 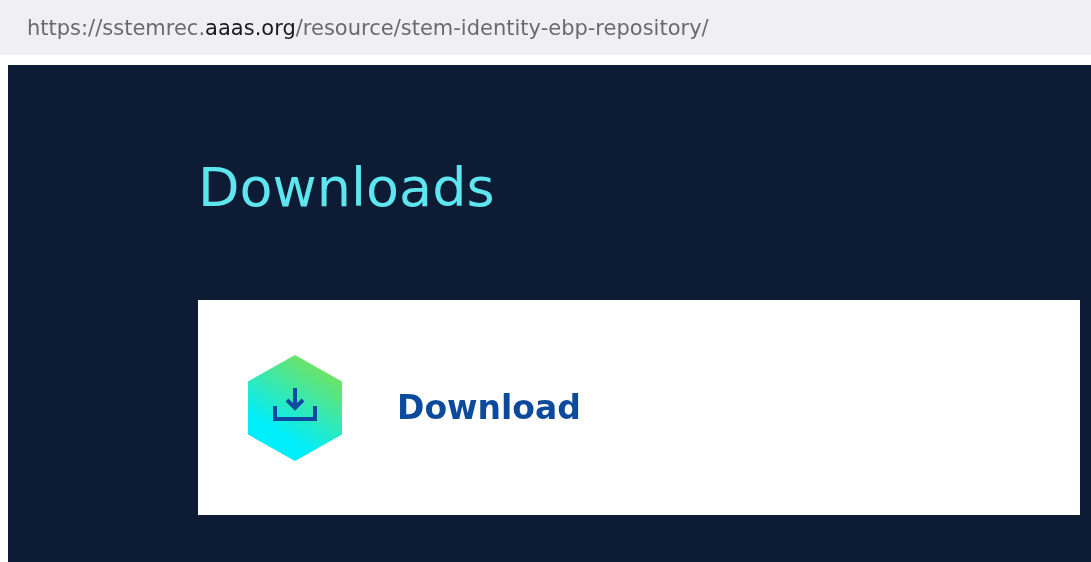 I want to click on download-link: Download, so click(x=489, y=407).